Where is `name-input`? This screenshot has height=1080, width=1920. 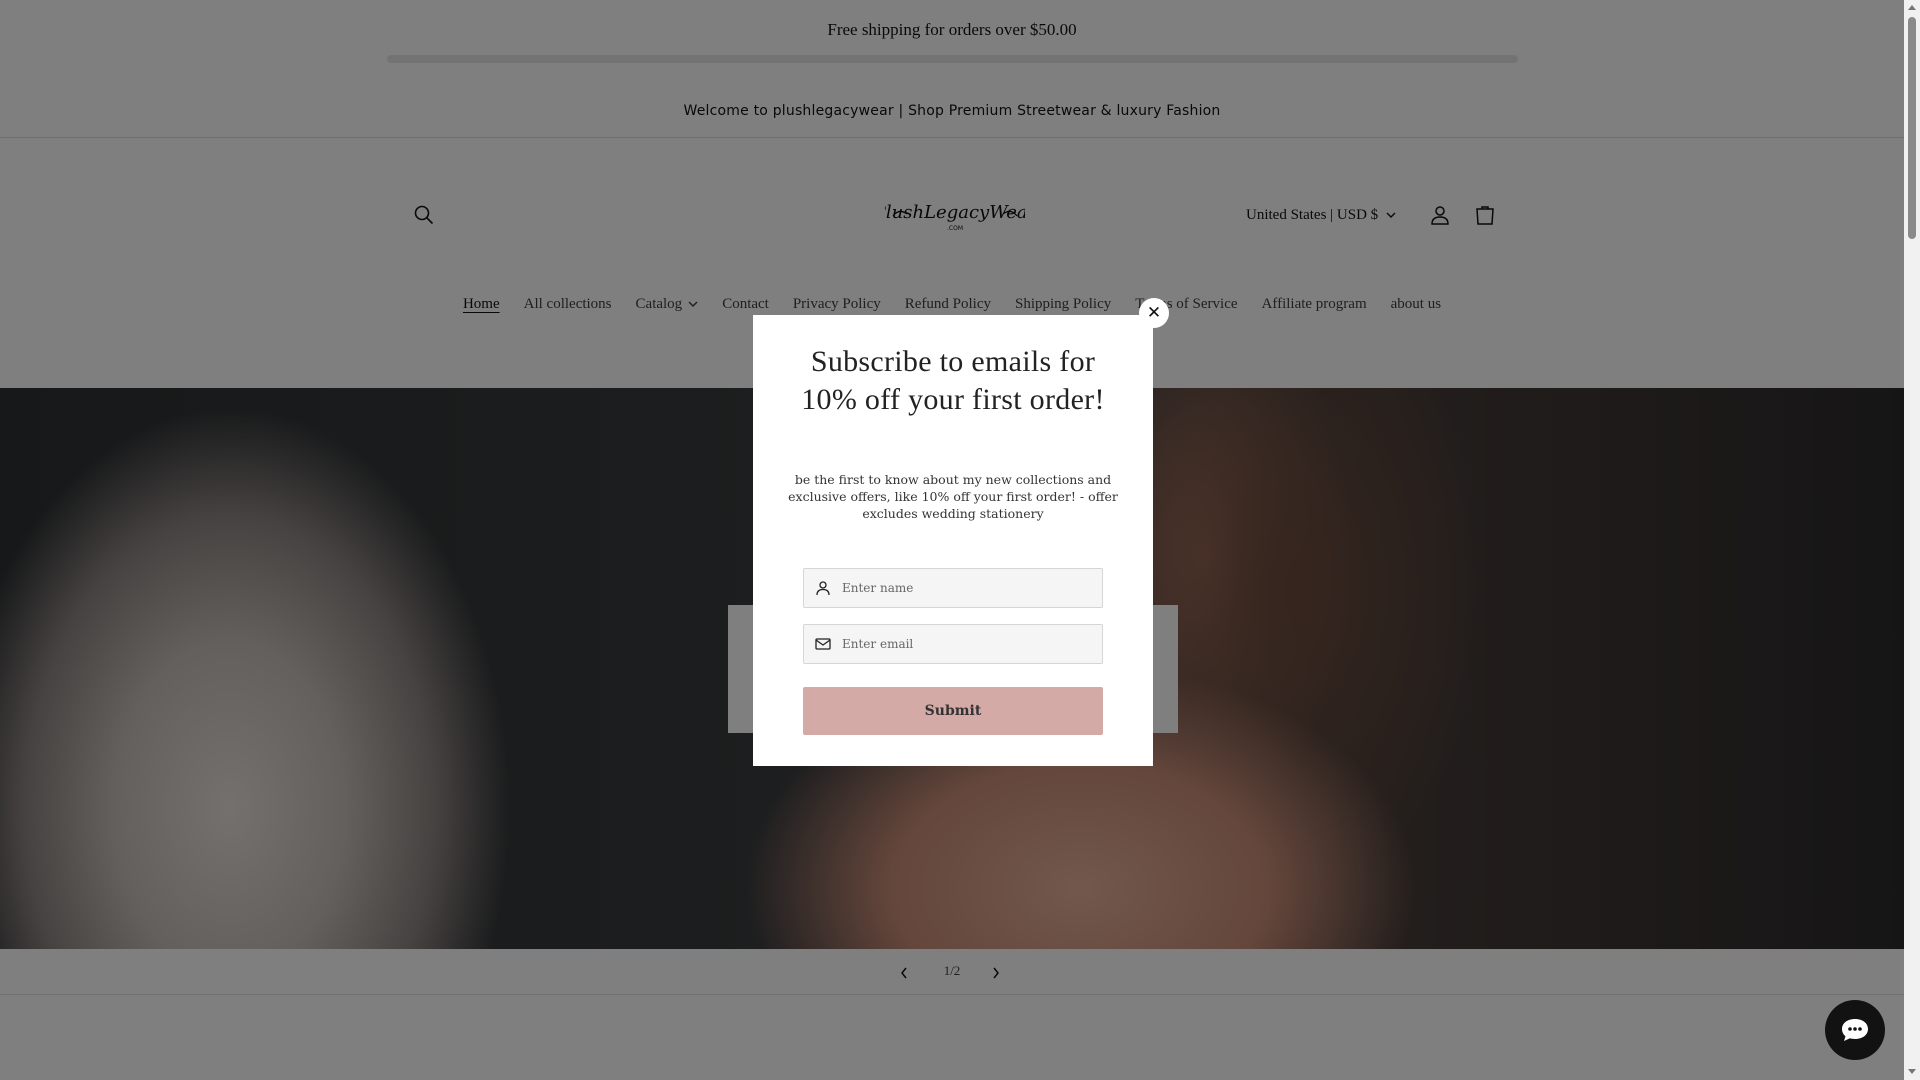
name-input is located at coordinates (962, 588).